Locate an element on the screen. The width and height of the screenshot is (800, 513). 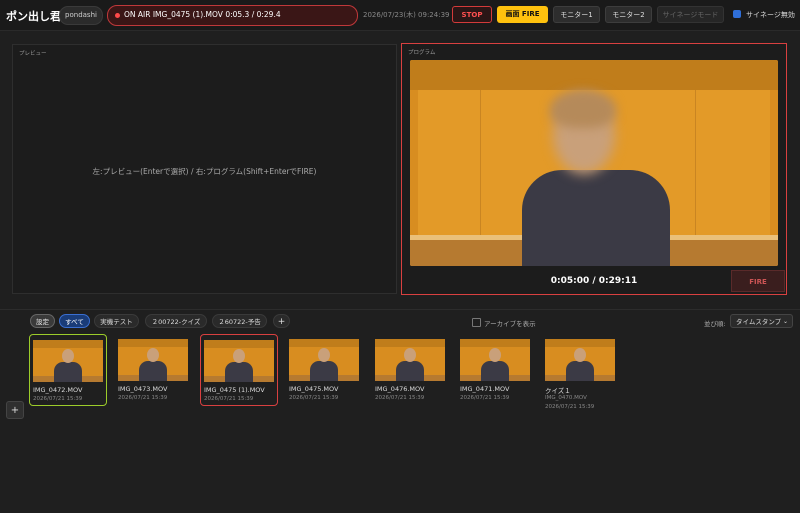
onair-status: ON AIR IMG_0475 (1).MOV 0:05.3 / 0:29.4 is located at coordinates (232, 15).